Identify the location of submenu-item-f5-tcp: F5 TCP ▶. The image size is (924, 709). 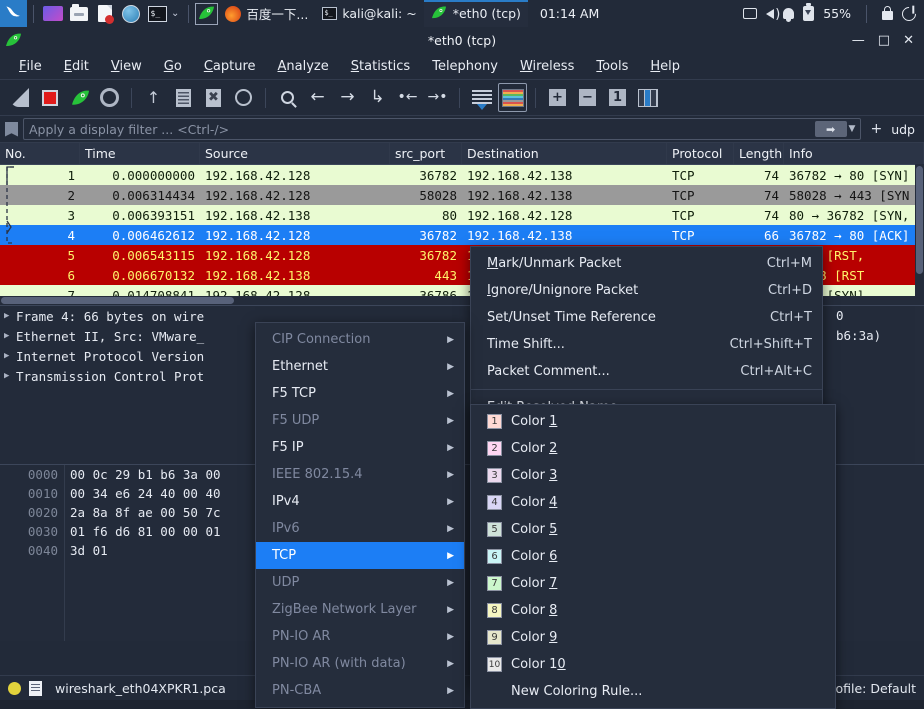
(360, 393).